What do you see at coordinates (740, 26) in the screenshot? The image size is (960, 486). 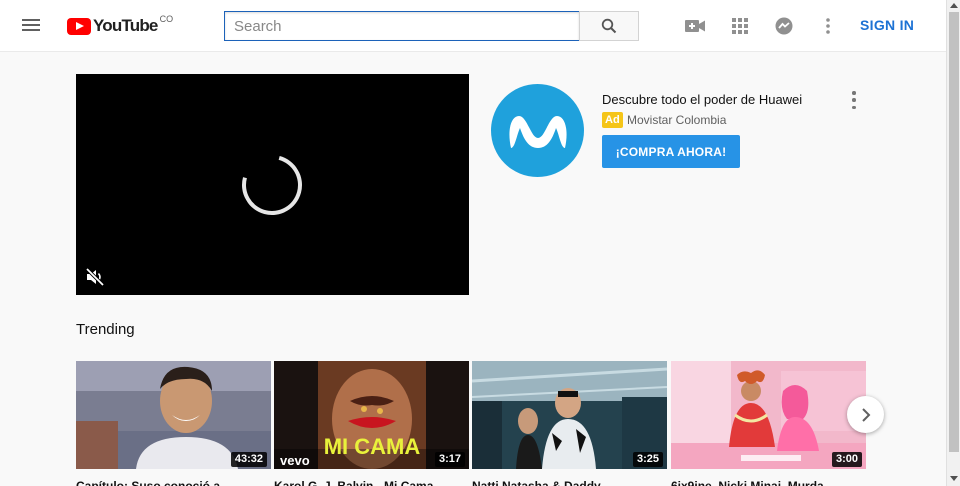 I see `apps-icon` at bounding box center [740, 26].